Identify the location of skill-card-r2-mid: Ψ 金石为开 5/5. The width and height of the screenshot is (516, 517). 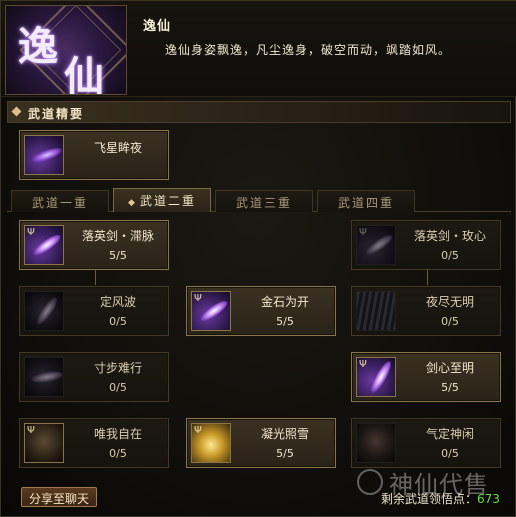
(261, 311).